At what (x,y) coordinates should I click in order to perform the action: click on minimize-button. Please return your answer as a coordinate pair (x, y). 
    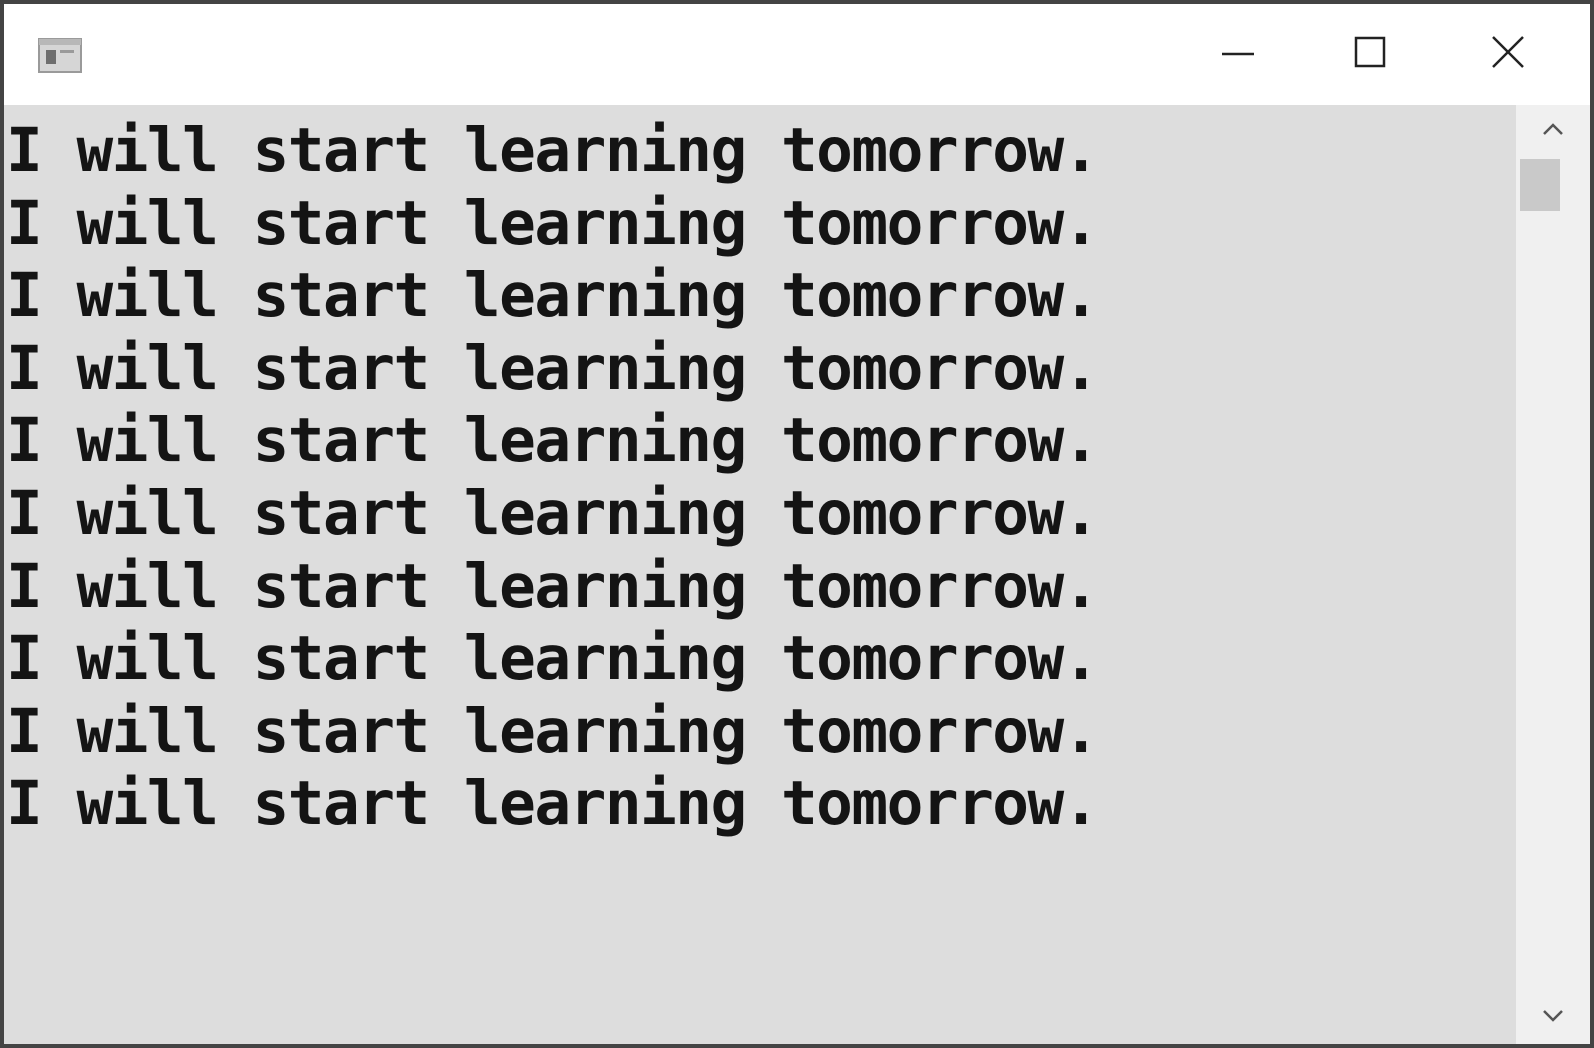
    Looking at the image, I should click on (1238, 54).